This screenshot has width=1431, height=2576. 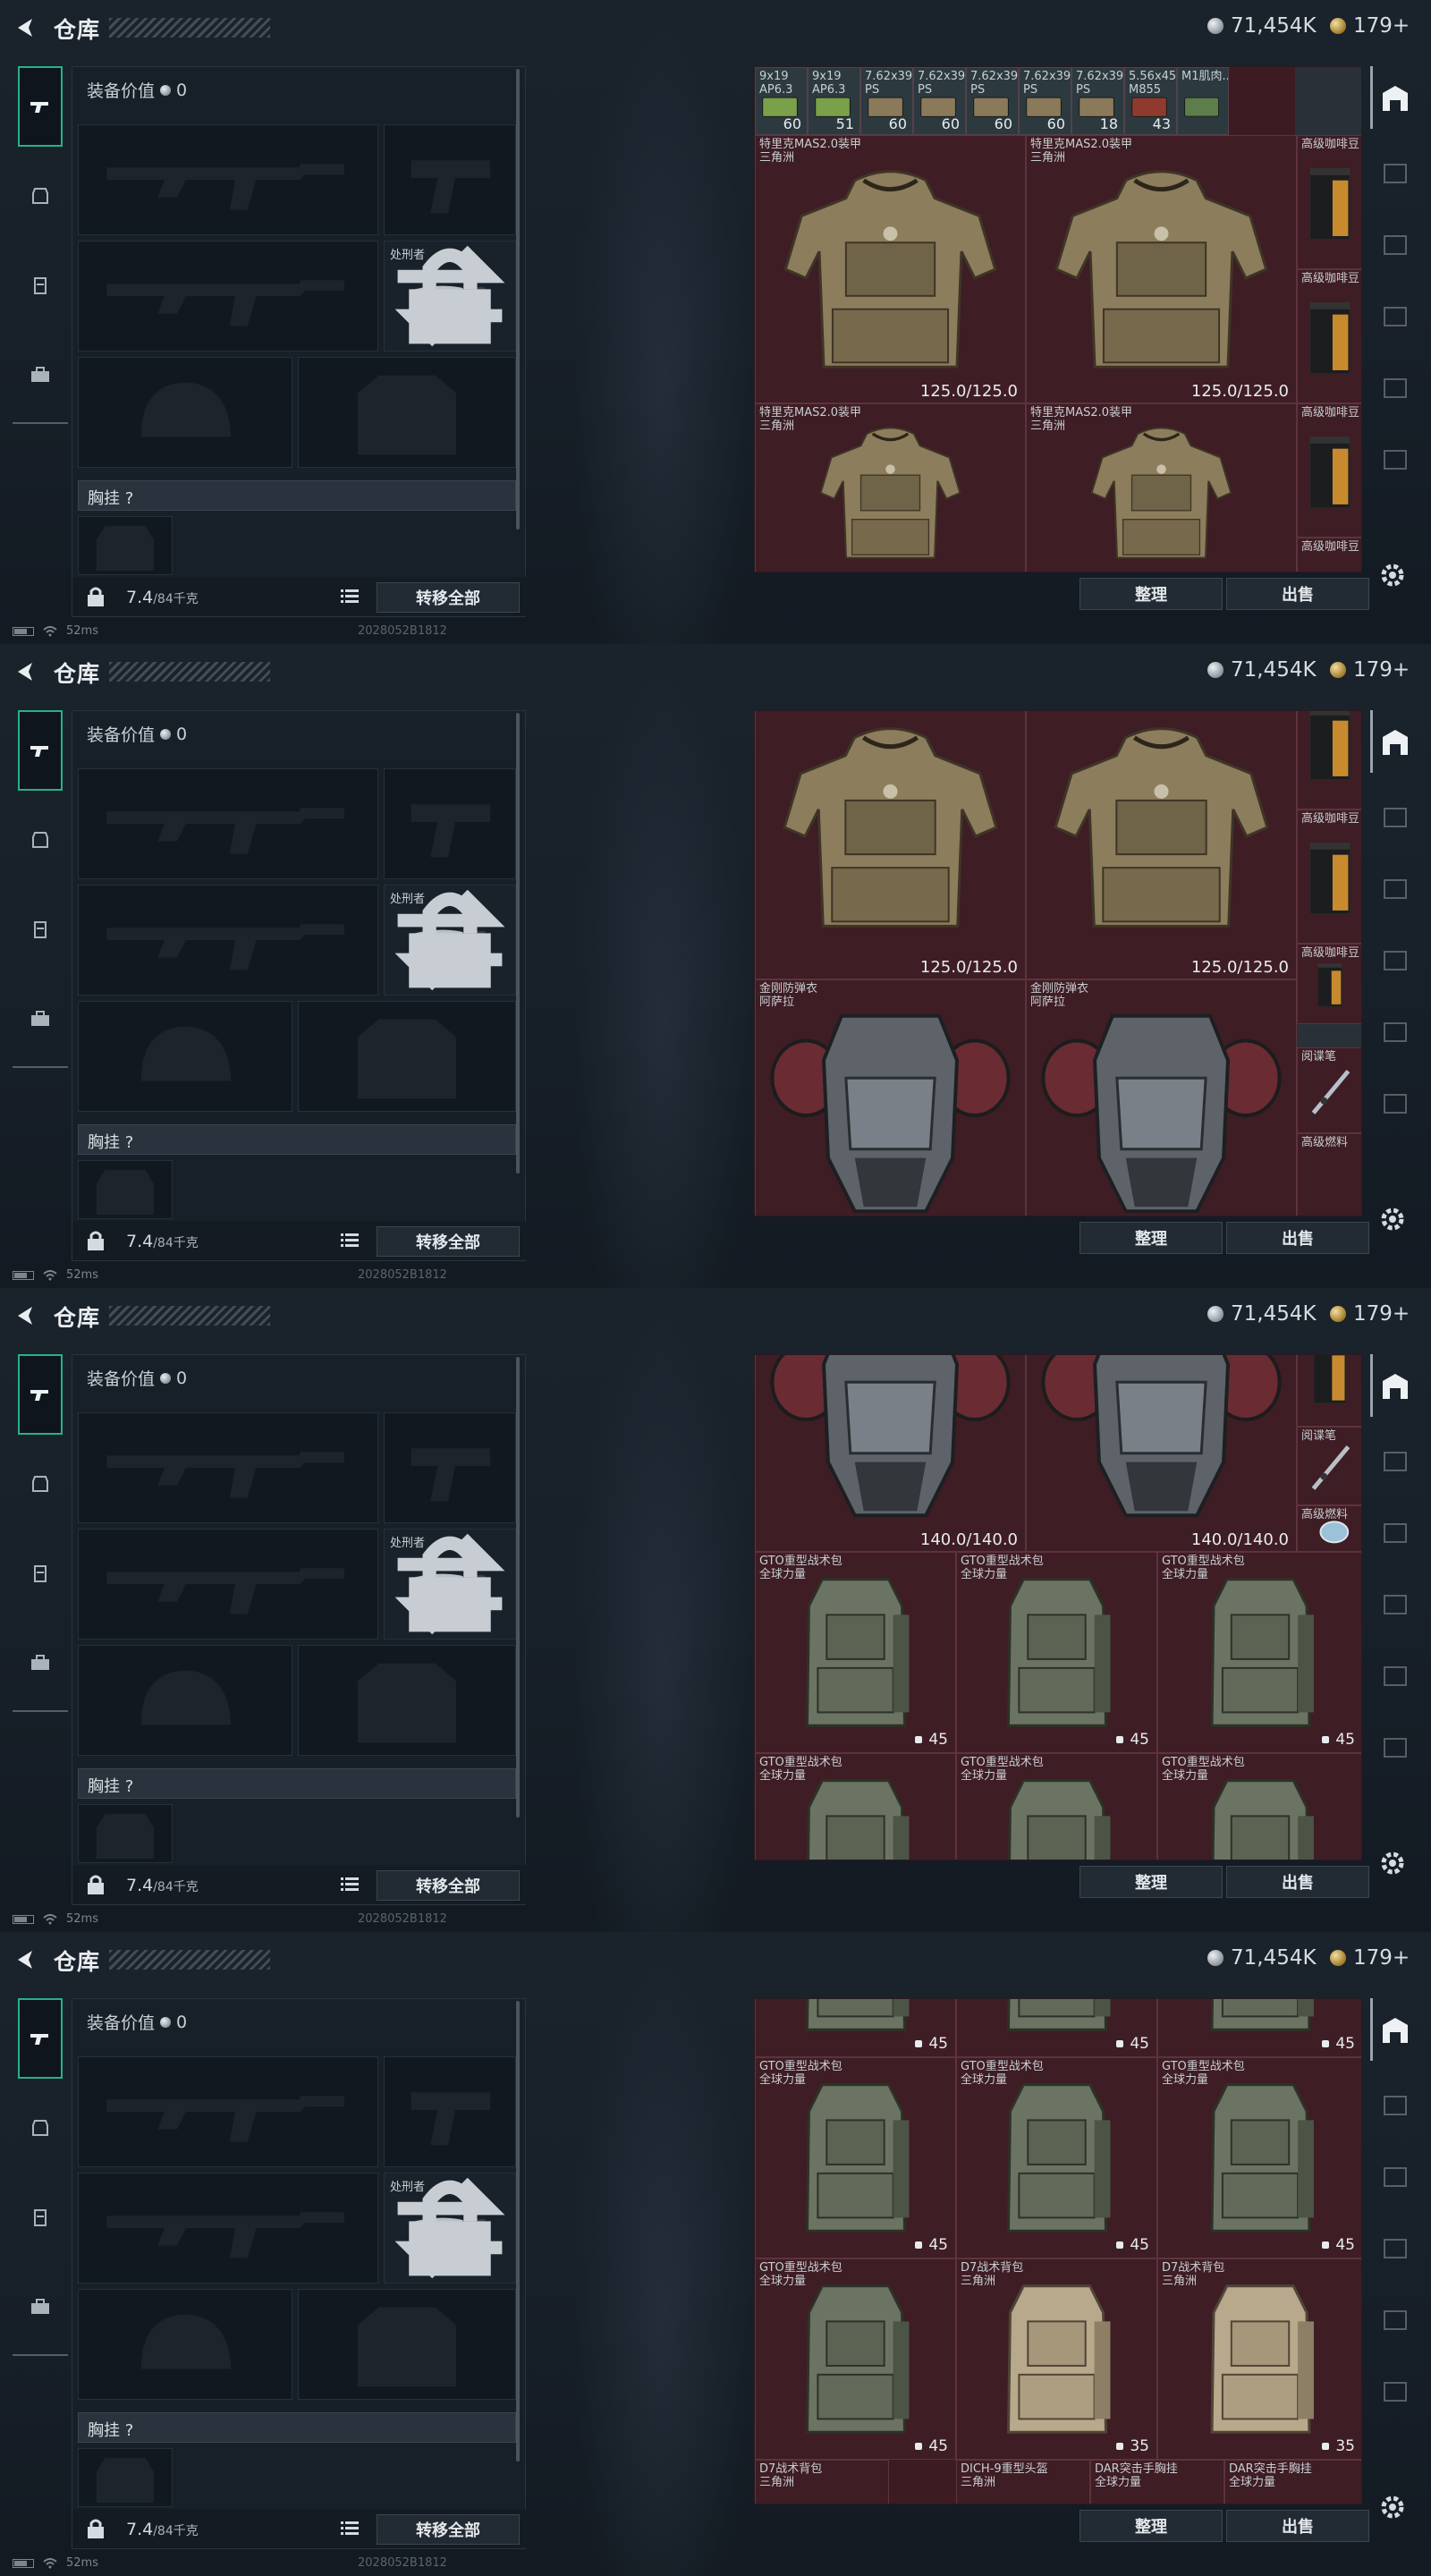 I want to click on tab-weapons, so click(x=41, y=2038).